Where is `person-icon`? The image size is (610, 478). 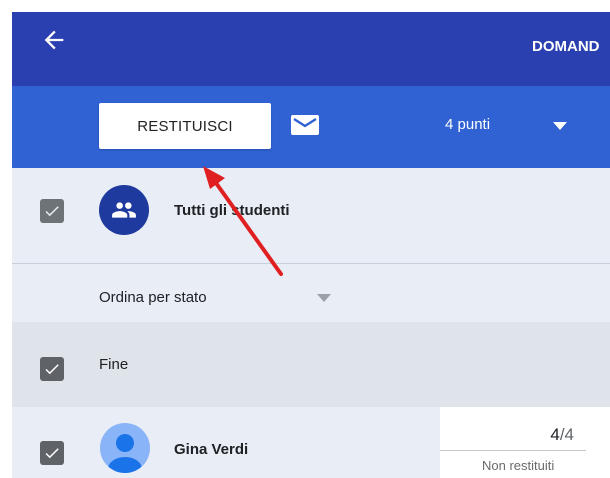
person-icon is located at coordinates (125, 453).